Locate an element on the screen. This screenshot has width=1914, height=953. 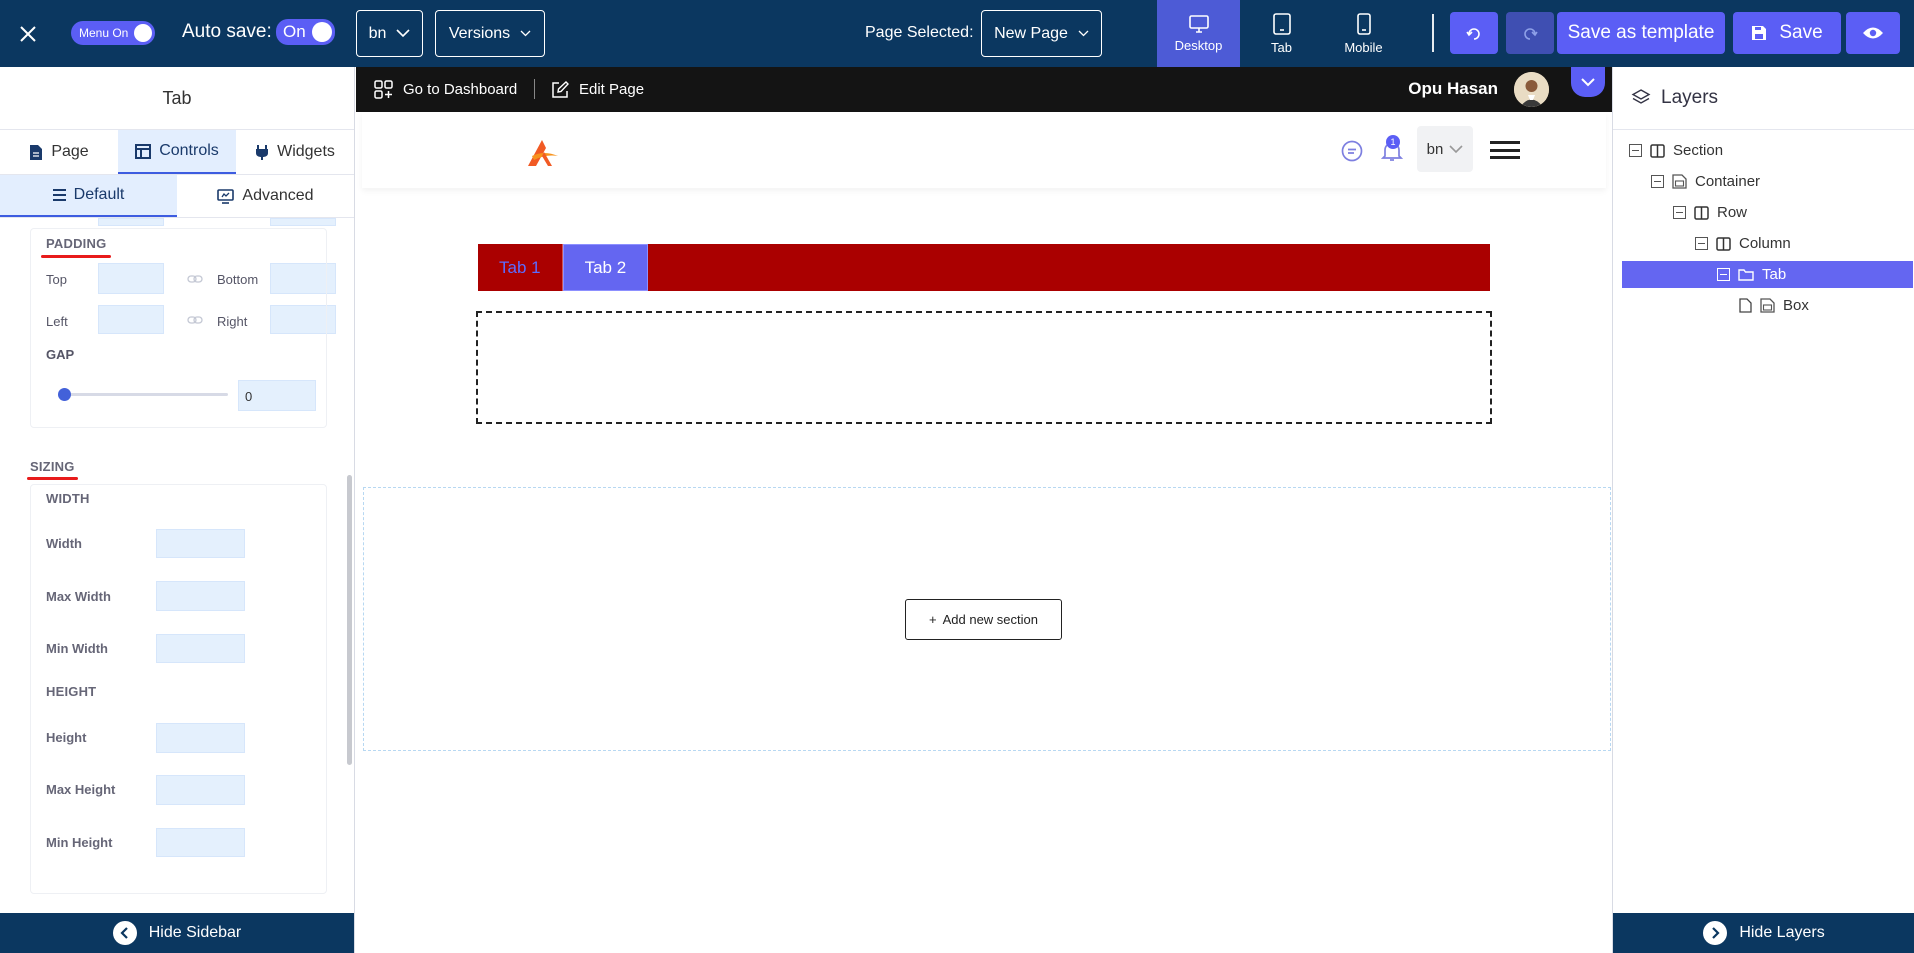
site-language-dropdown: bn is located at coordinates (1445, 149).